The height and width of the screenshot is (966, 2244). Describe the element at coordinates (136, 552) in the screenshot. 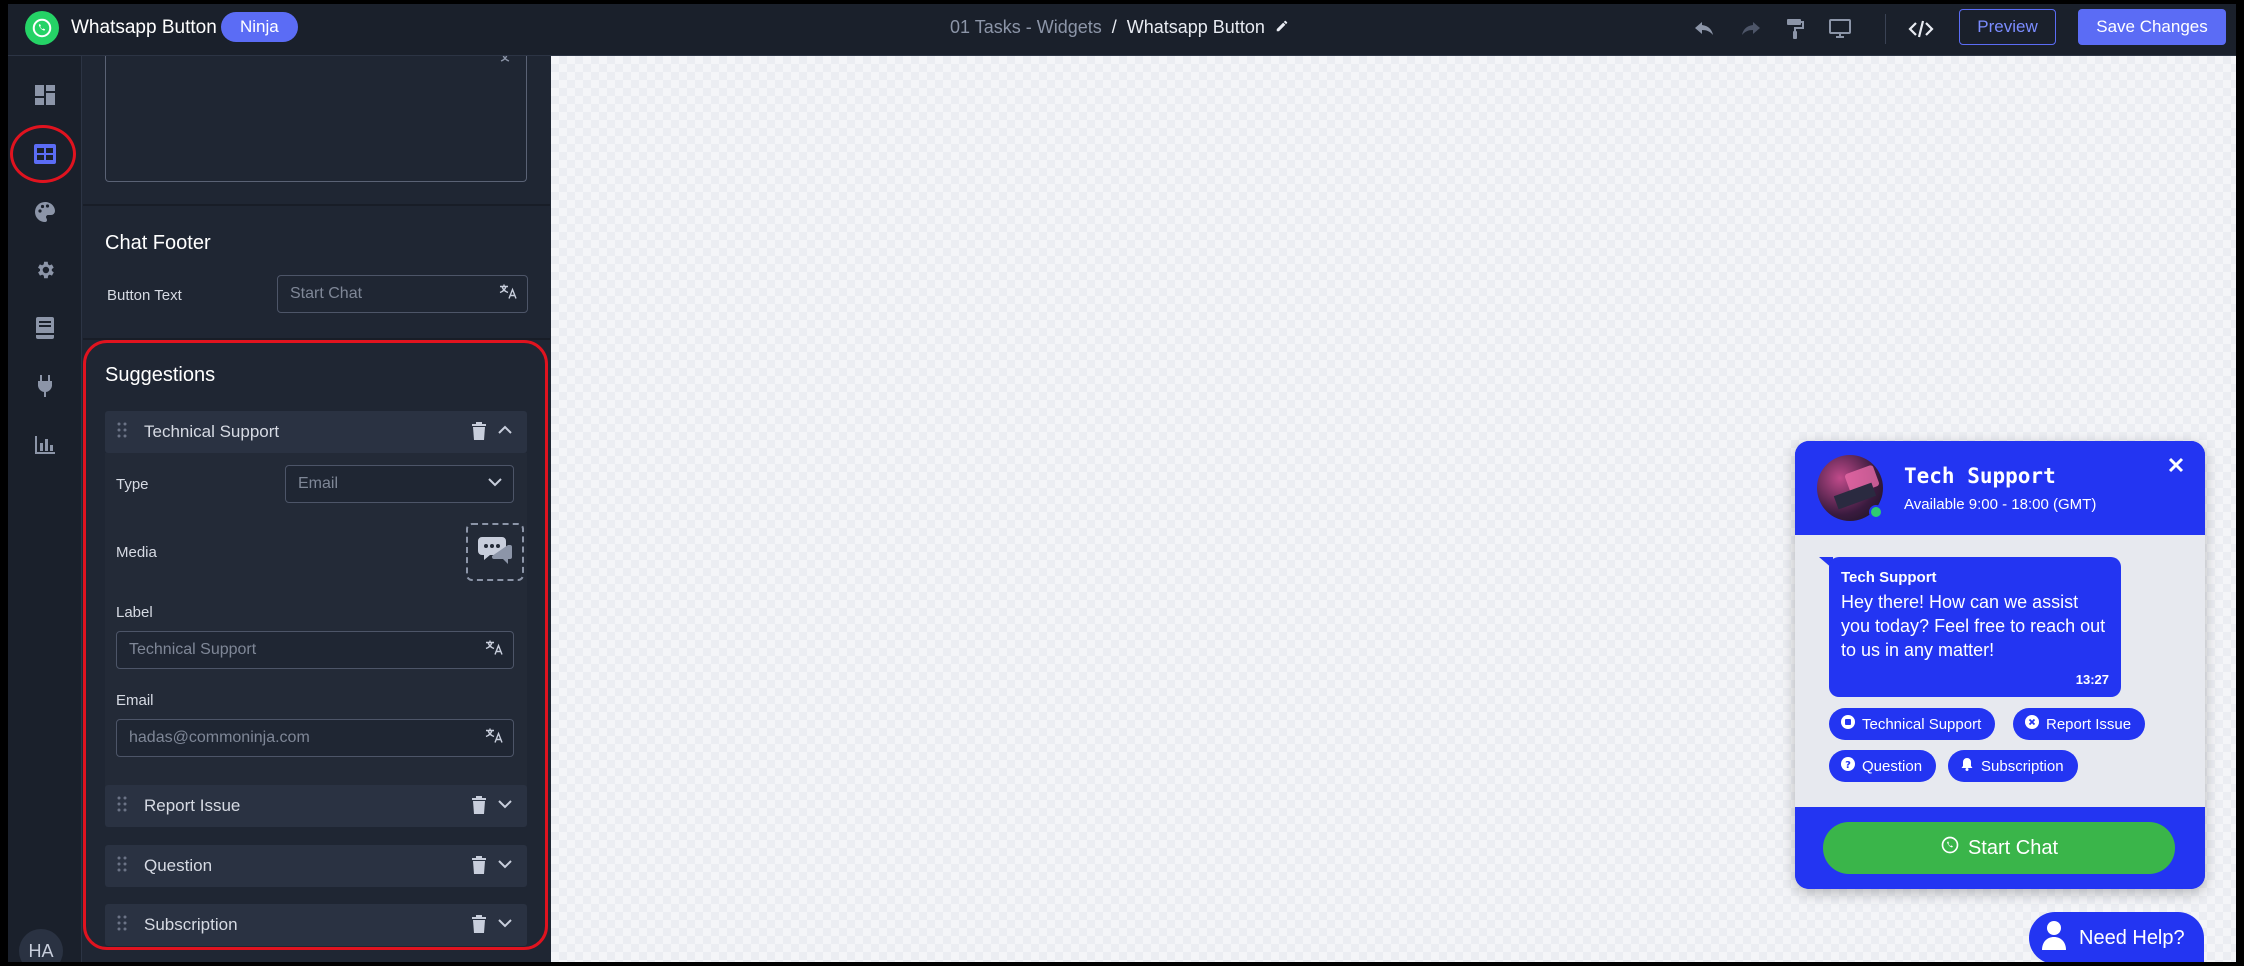

I see `media-label: Media` at that location.